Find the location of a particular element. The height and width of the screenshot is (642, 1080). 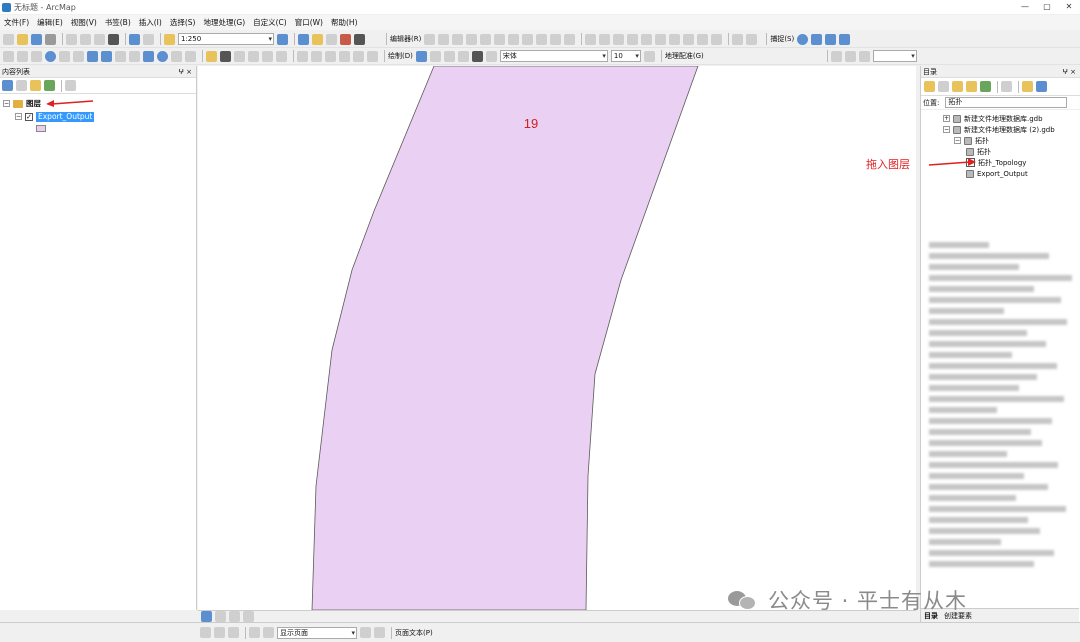

fixed-zoom-in-icon is located at coordinates (64, 56).